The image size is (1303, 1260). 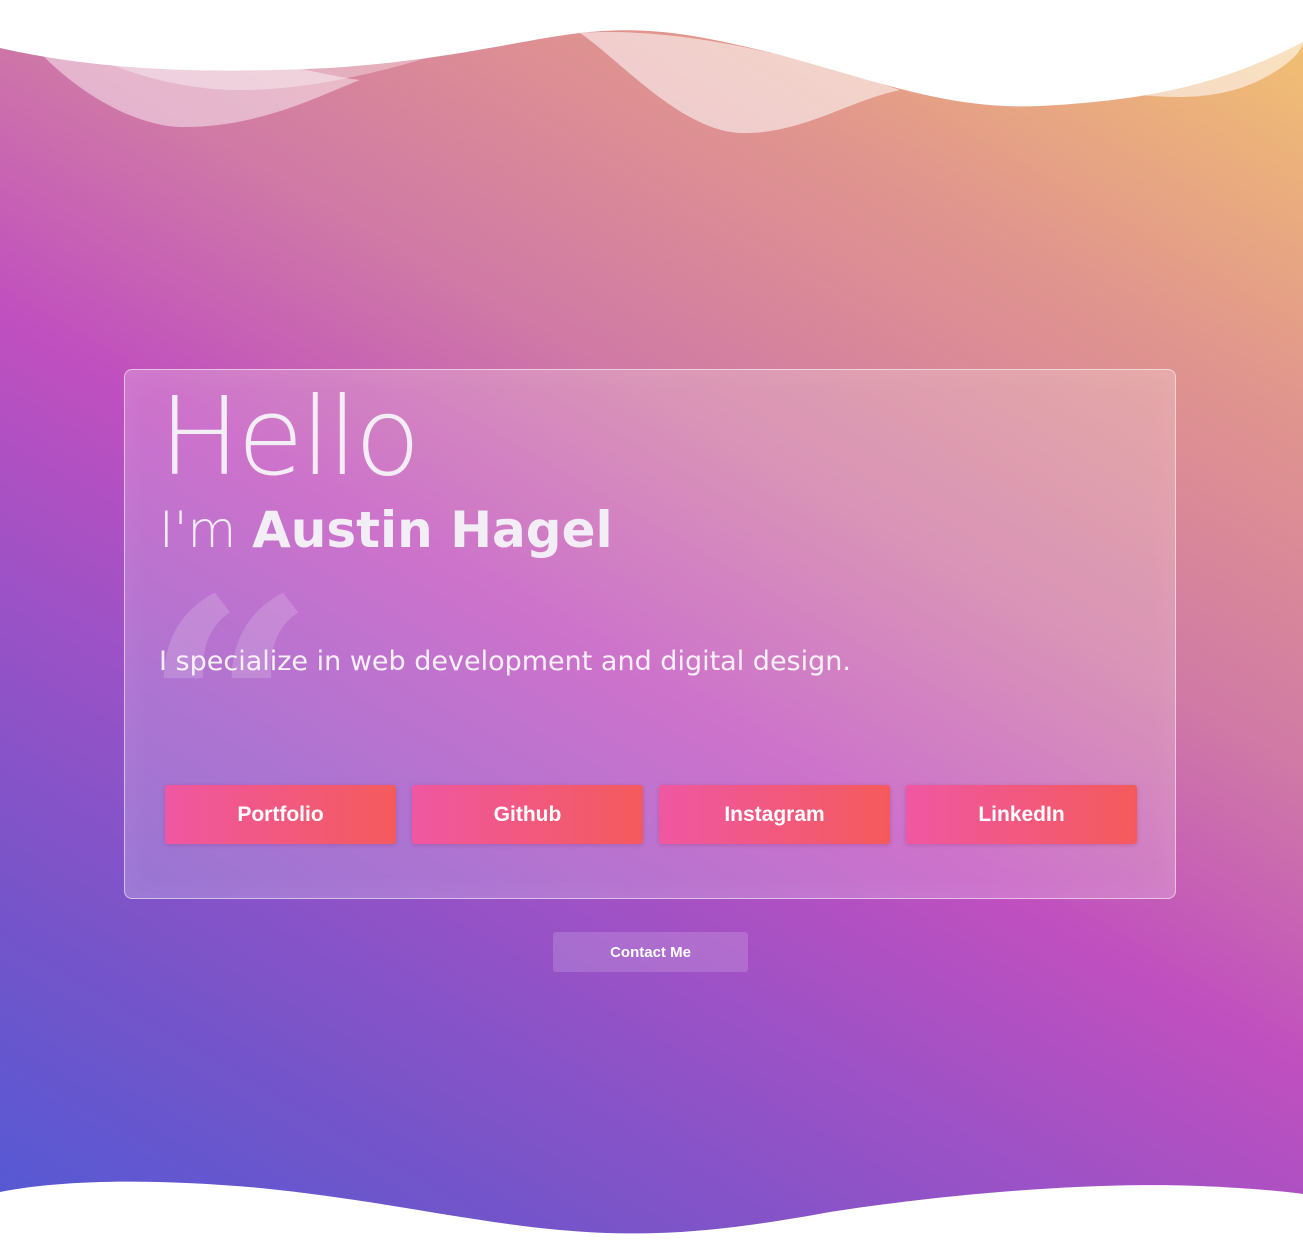 I want to click on top-wave-decoration, so click(x=651, y=67).